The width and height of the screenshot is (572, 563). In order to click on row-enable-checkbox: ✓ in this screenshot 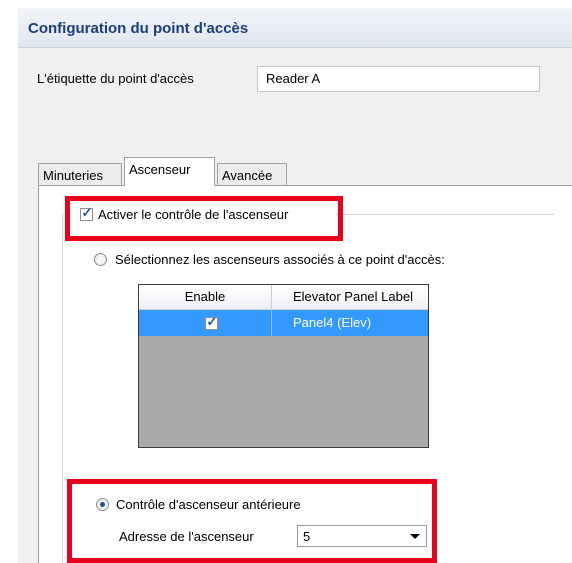, I will do `click(211, 322)`.